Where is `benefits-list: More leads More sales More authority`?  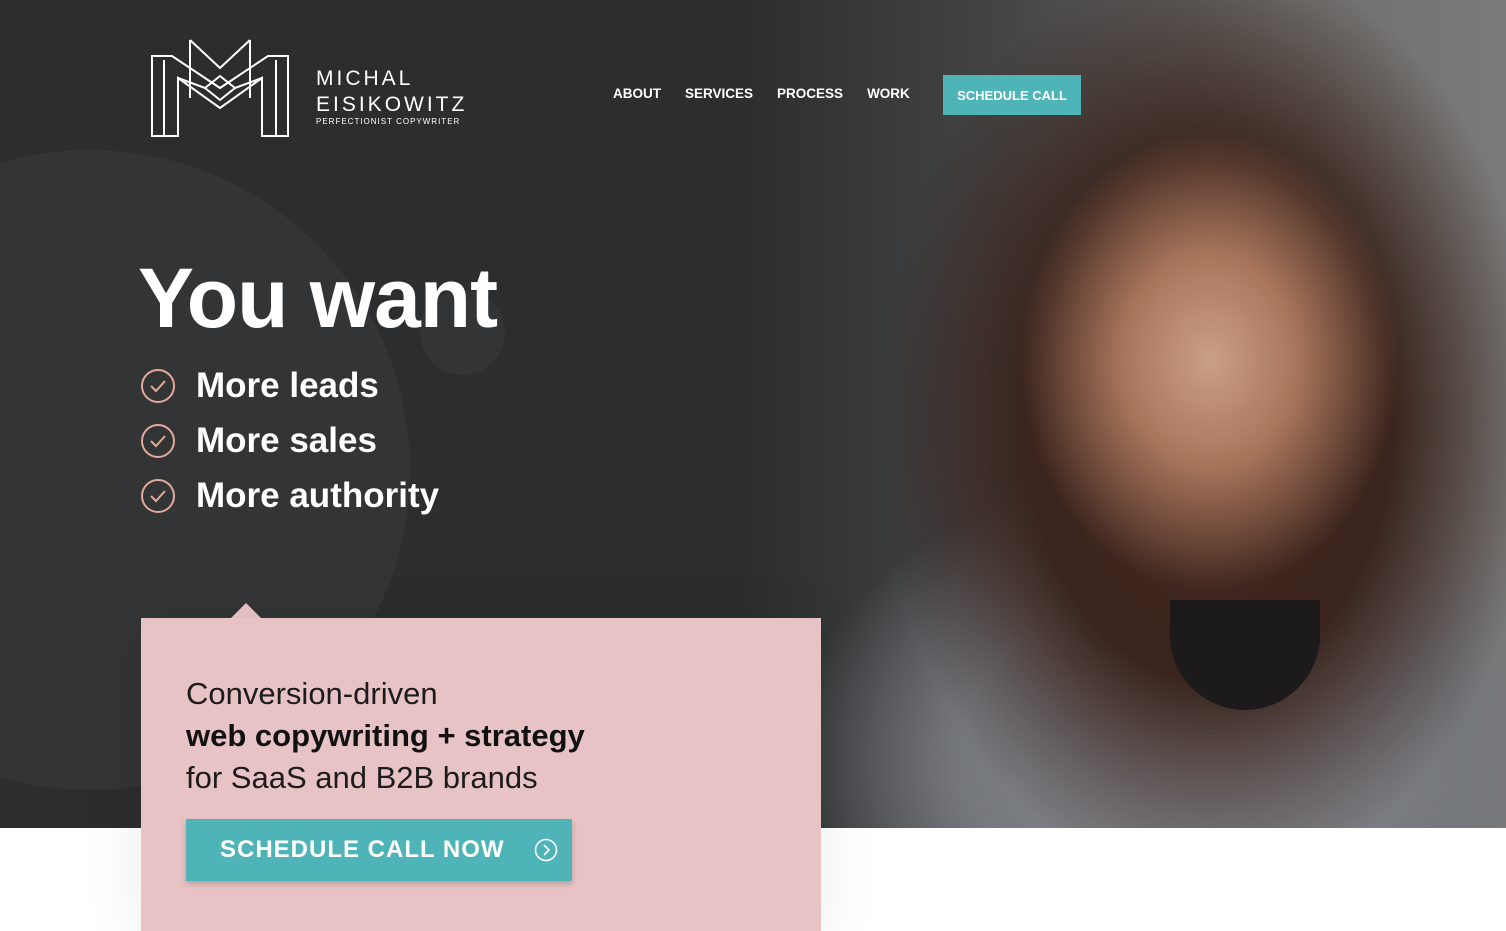 benefits-list: More leads More sales More authority is located at coordinates (289, 440).